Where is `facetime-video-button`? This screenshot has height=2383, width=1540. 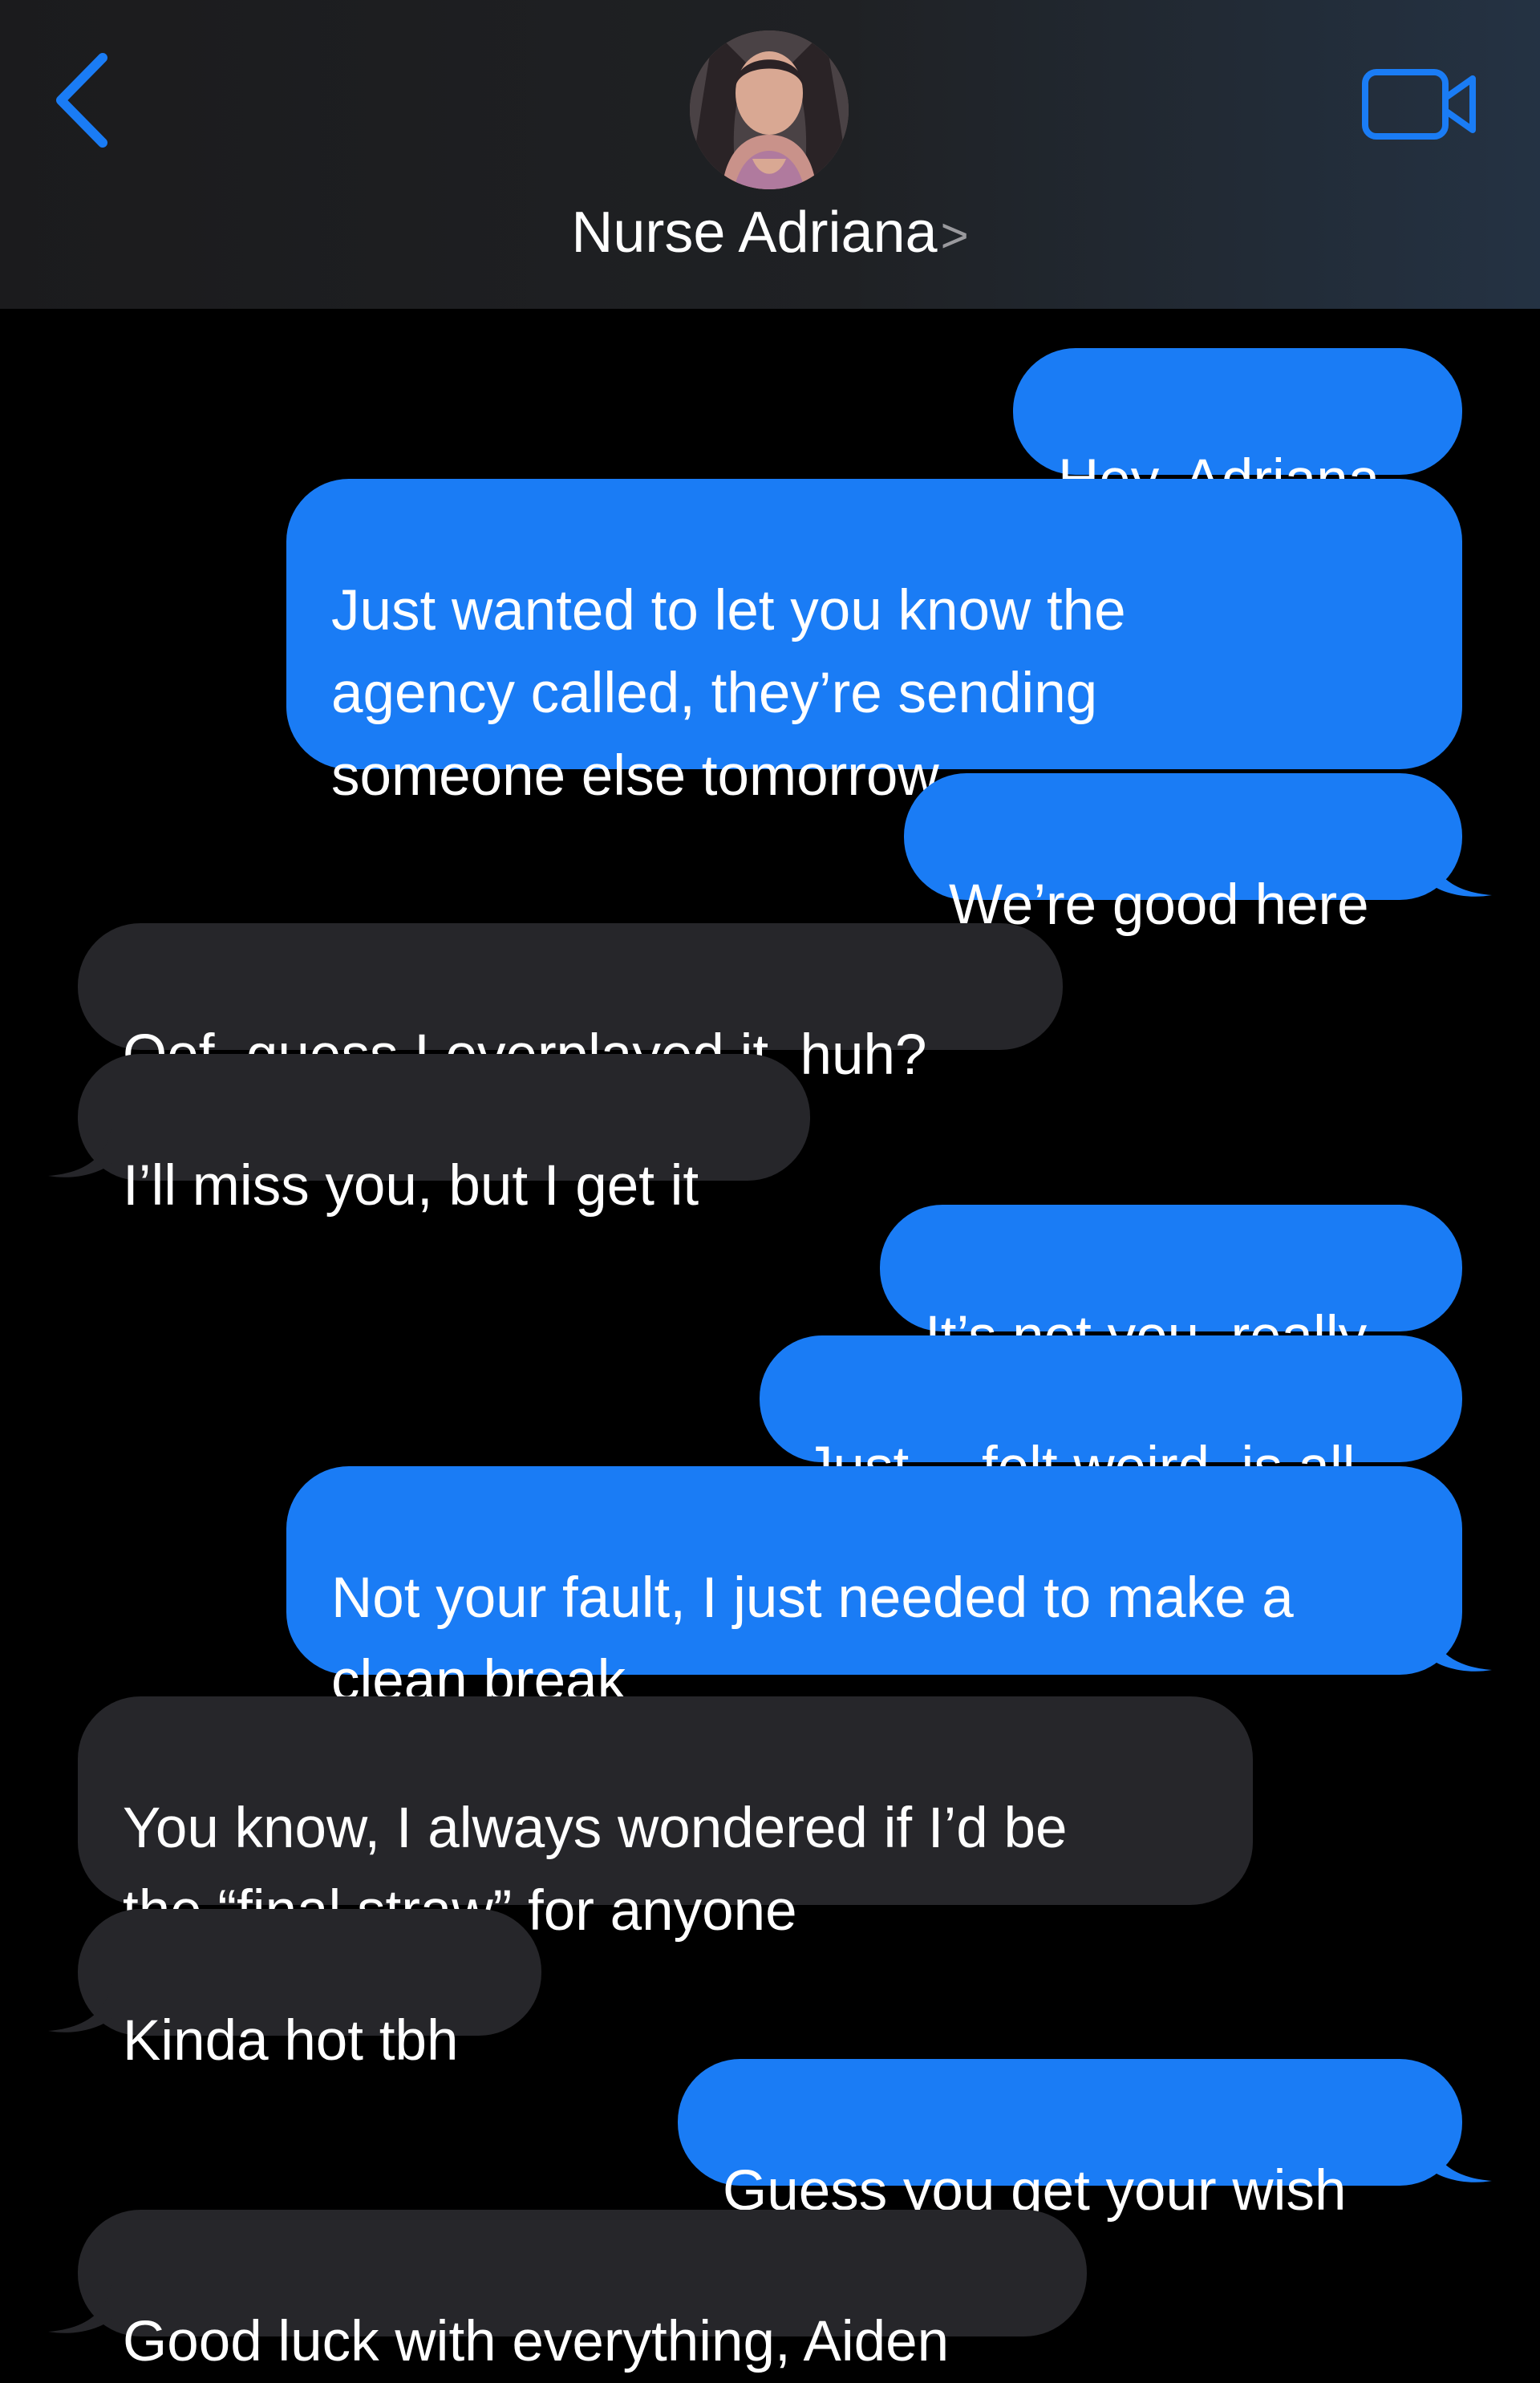 facetime-video-button is located at coordinates (1420, 104).